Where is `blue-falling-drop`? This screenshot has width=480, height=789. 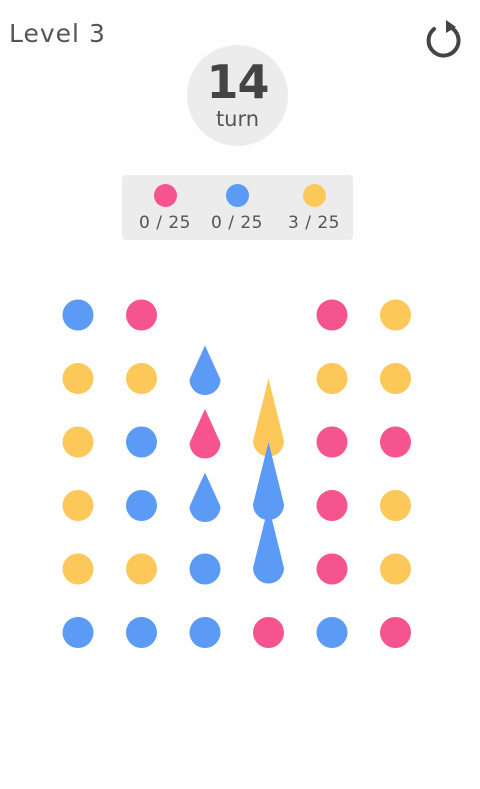
blue-falling-drop is located at coordinates (268, 544).